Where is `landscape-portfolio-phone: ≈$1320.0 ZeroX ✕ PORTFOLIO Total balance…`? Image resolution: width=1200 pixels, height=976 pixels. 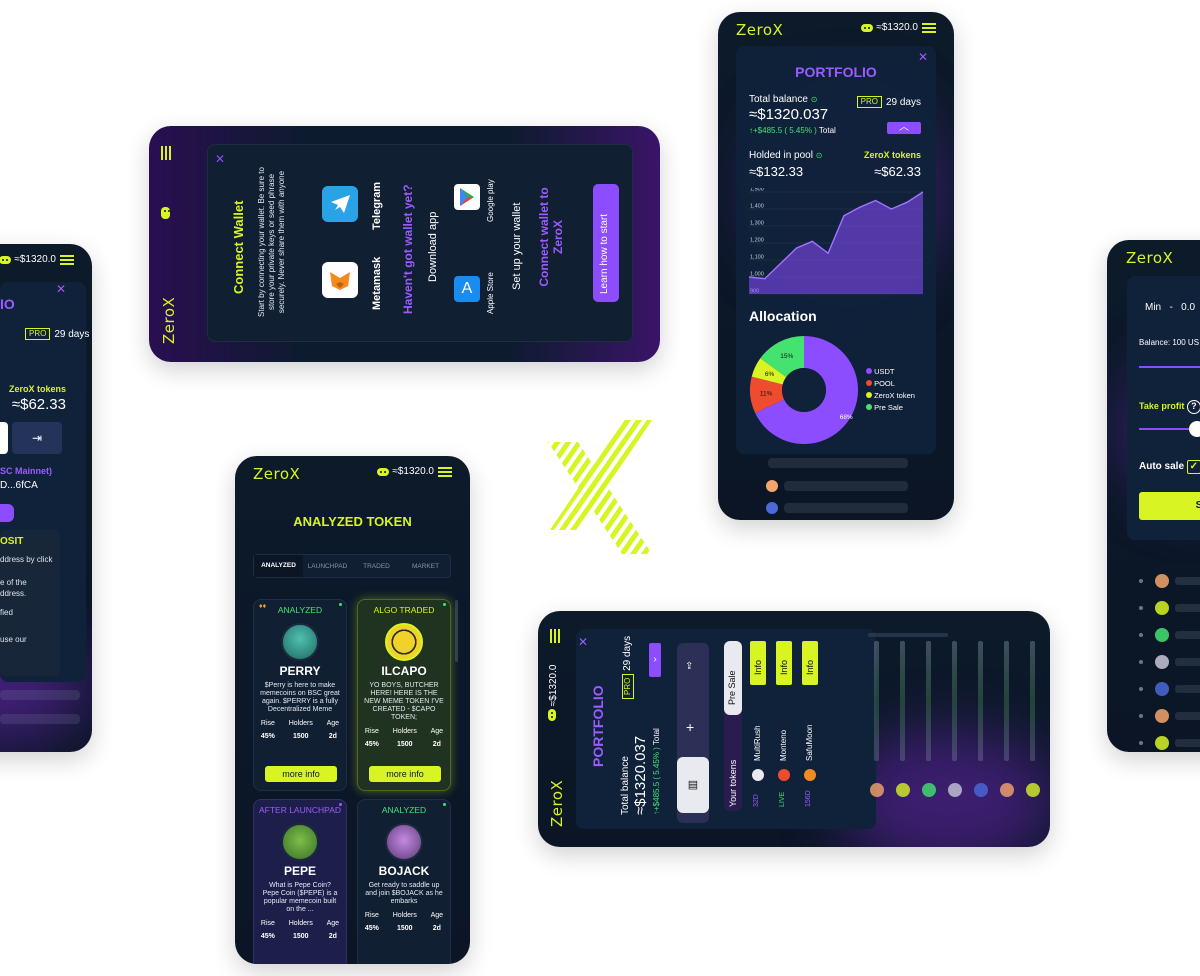
landscape-portfolio-phone: ≈$1320.0 ZeroX ✕ PORTFOLIO Total balance… is located at coordinates (794, 729).